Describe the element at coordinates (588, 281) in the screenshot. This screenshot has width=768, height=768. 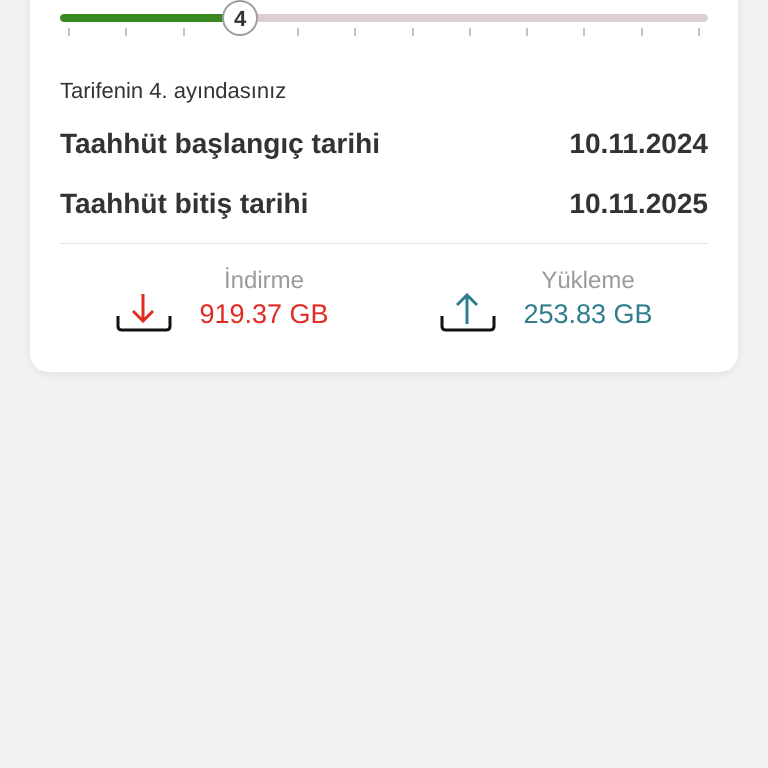
I see `usage-label: Yükleme` at that location.